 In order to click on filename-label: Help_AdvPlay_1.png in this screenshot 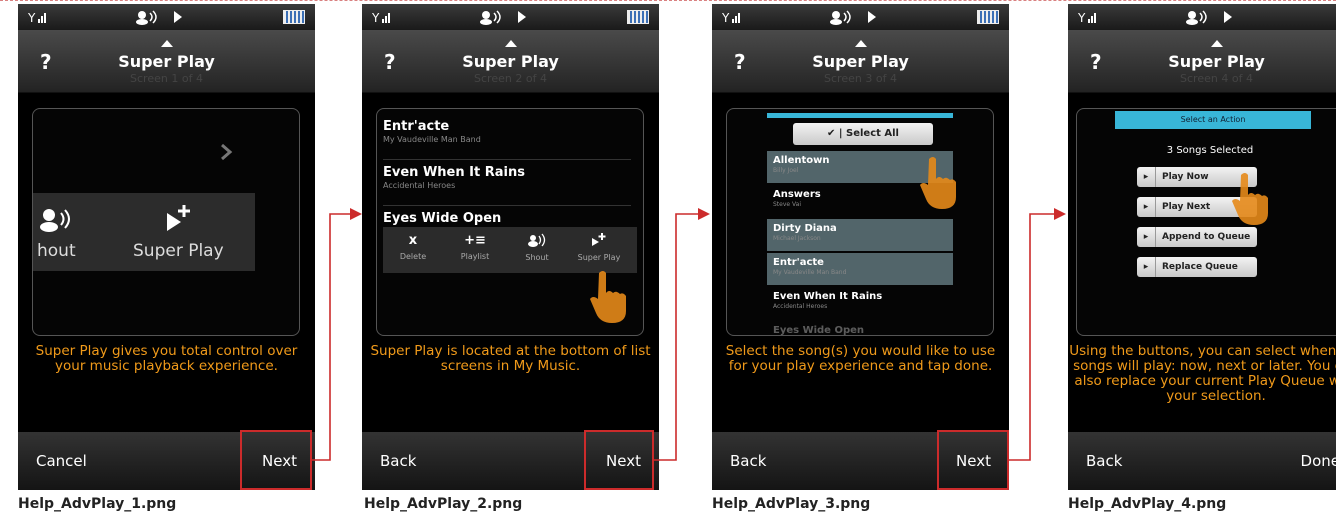, I will do `click(97, 504)`.